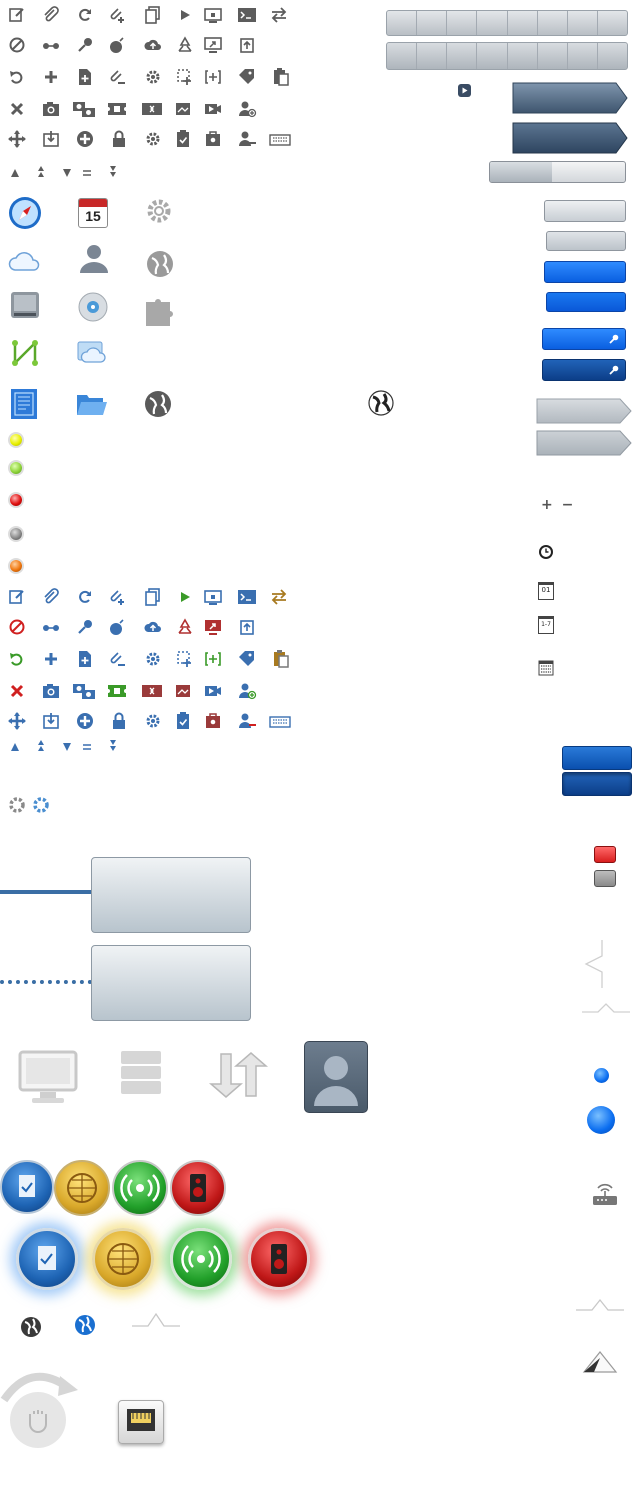  Describe the element at coordinates (27, 1187) in the screenshot. I see `clipboard-medal` at that location.